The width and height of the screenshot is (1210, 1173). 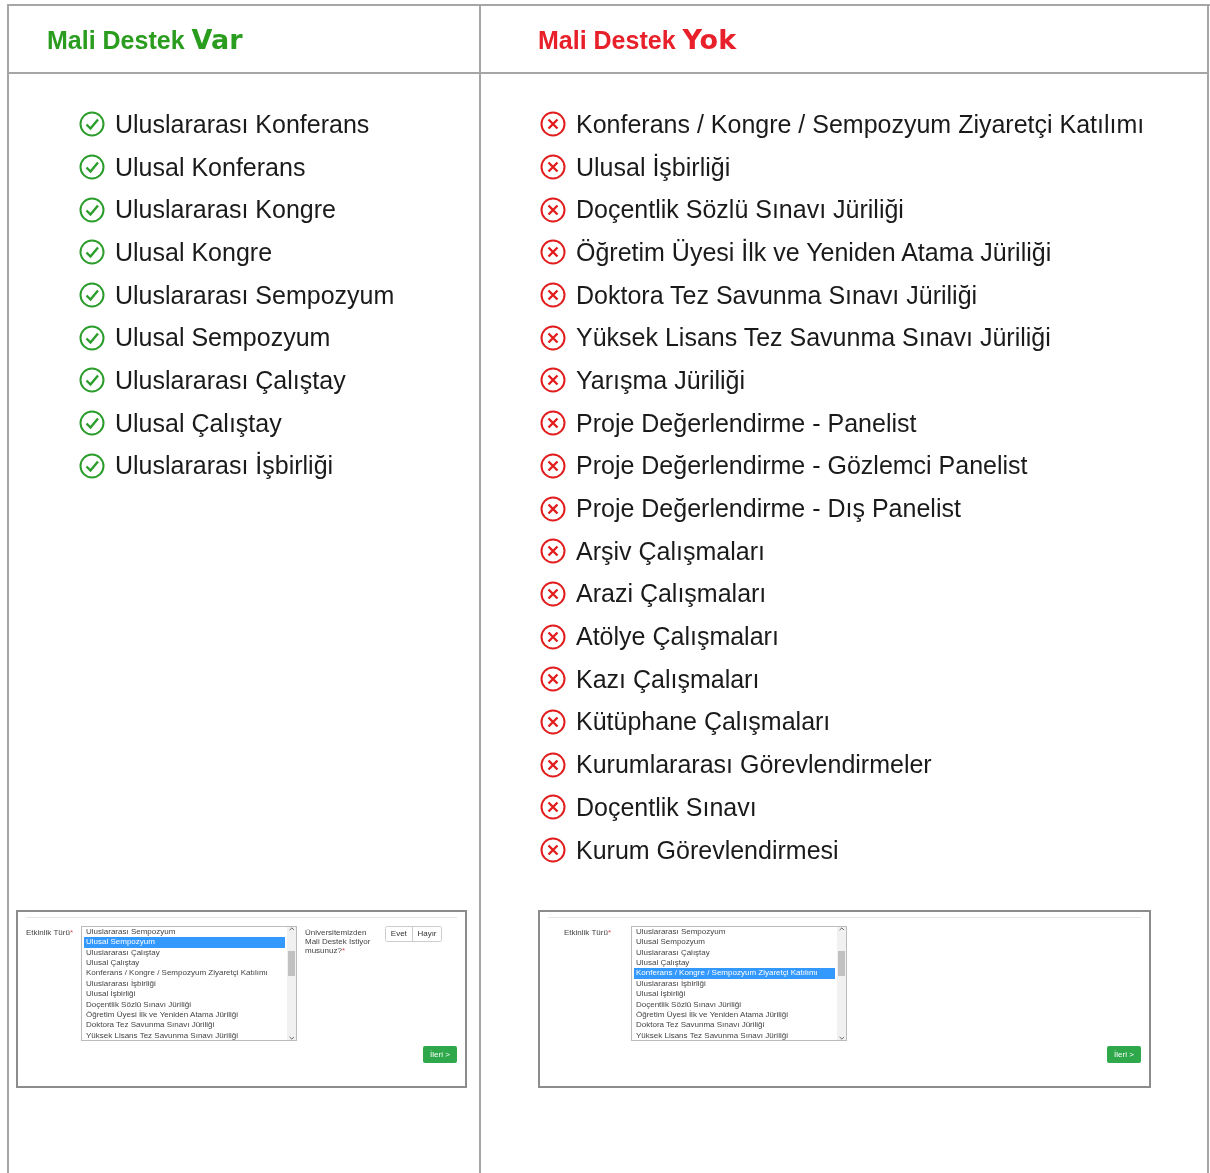 What do you see at coordinates (768, 509) in the screenshot?
I see `list-item: Proje Değerlendirme - Dış Panelist` at bounding box center [768, 509].